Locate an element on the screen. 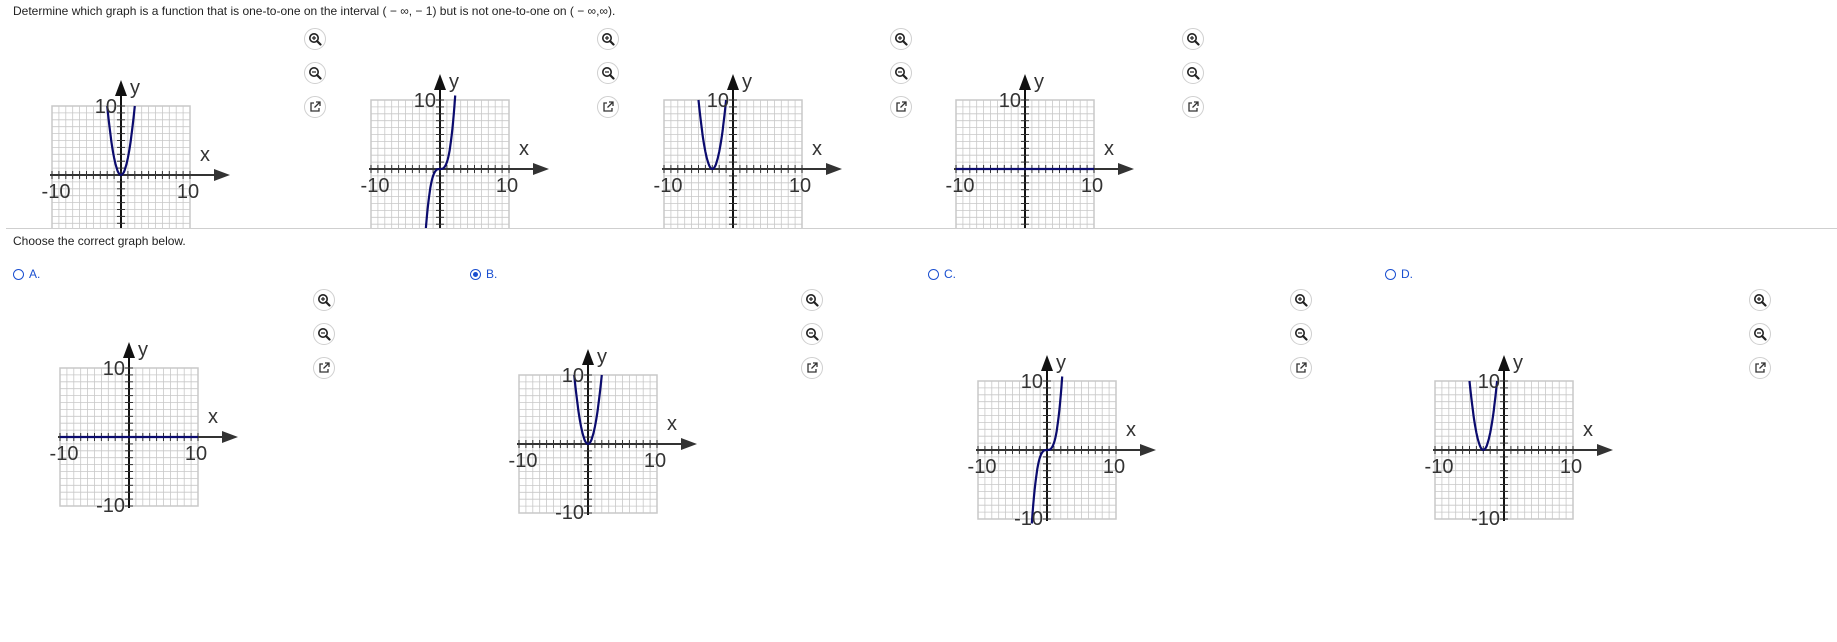  option-letter: A. is located at coordinates (35, 274).